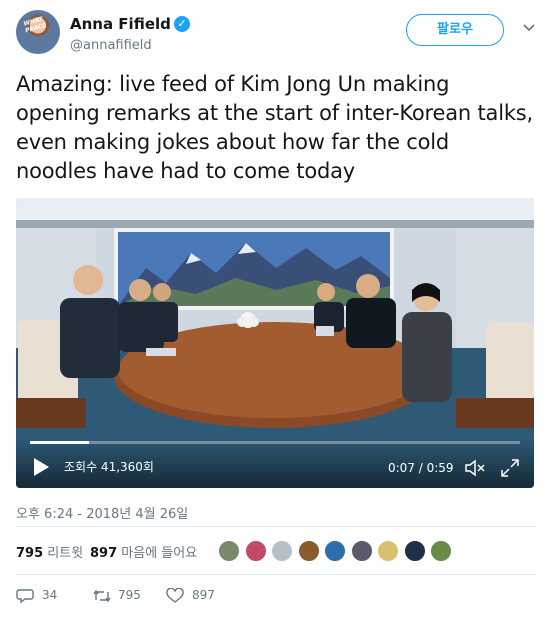 The height and width of the screenshot is (621, 550). I want to click on follow-button: 팔로우, so click(455, 30).